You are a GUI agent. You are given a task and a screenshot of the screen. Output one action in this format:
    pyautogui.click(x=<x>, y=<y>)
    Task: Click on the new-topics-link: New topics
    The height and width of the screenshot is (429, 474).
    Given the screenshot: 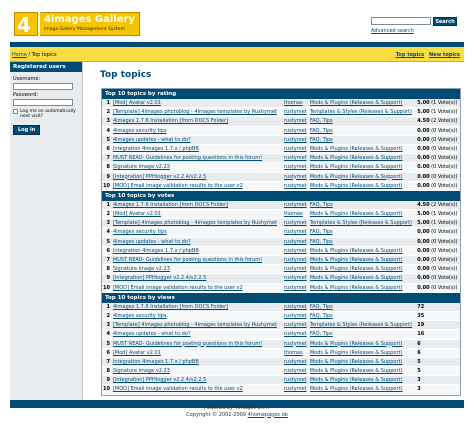 What is the action you would take?
    pyautogui.click(x=444, y=55)
    